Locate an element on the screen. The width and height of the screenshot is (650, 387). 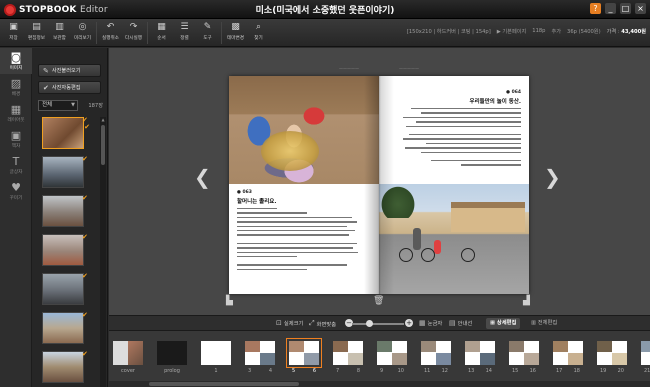
spread-thumbnail: 13 14 is located at coordinates (480, 357).